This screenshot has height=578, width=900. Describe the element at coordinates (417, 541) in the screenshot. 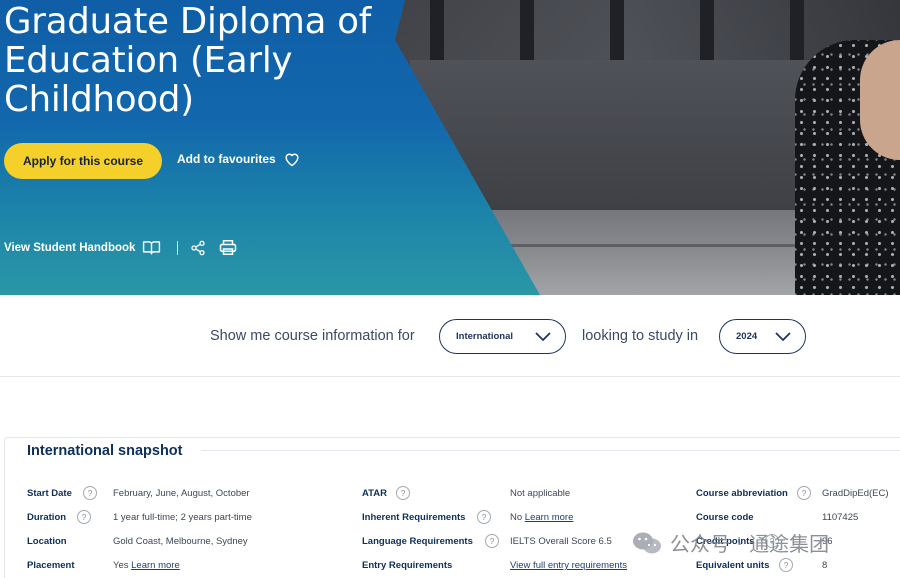

I see `language-requirements-label: Language Requirements` at that location.